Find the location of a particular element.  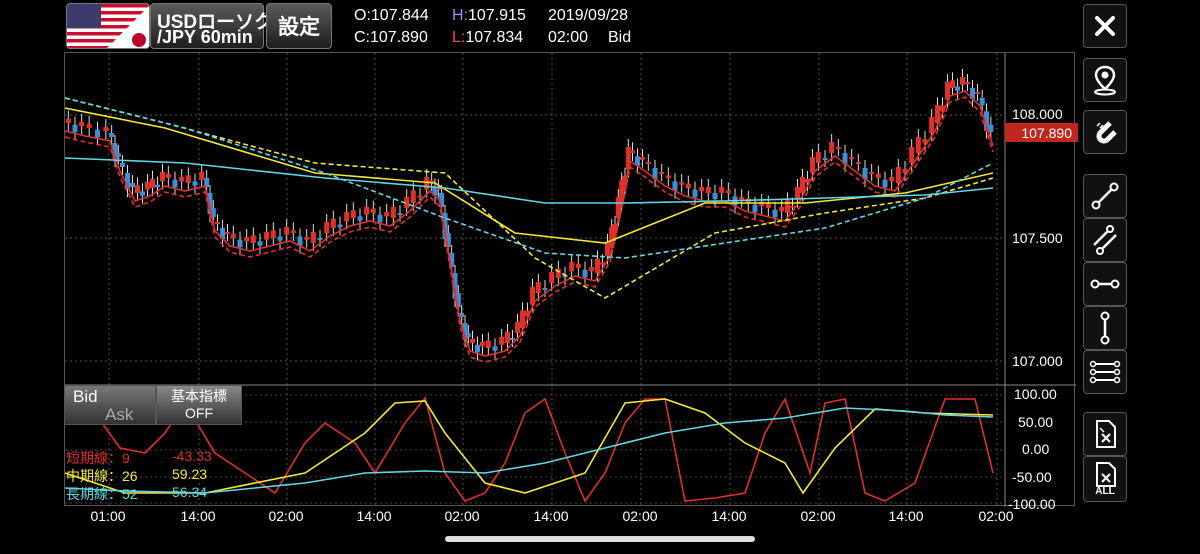

trendline-icon is located at coordinates (1105, 196).